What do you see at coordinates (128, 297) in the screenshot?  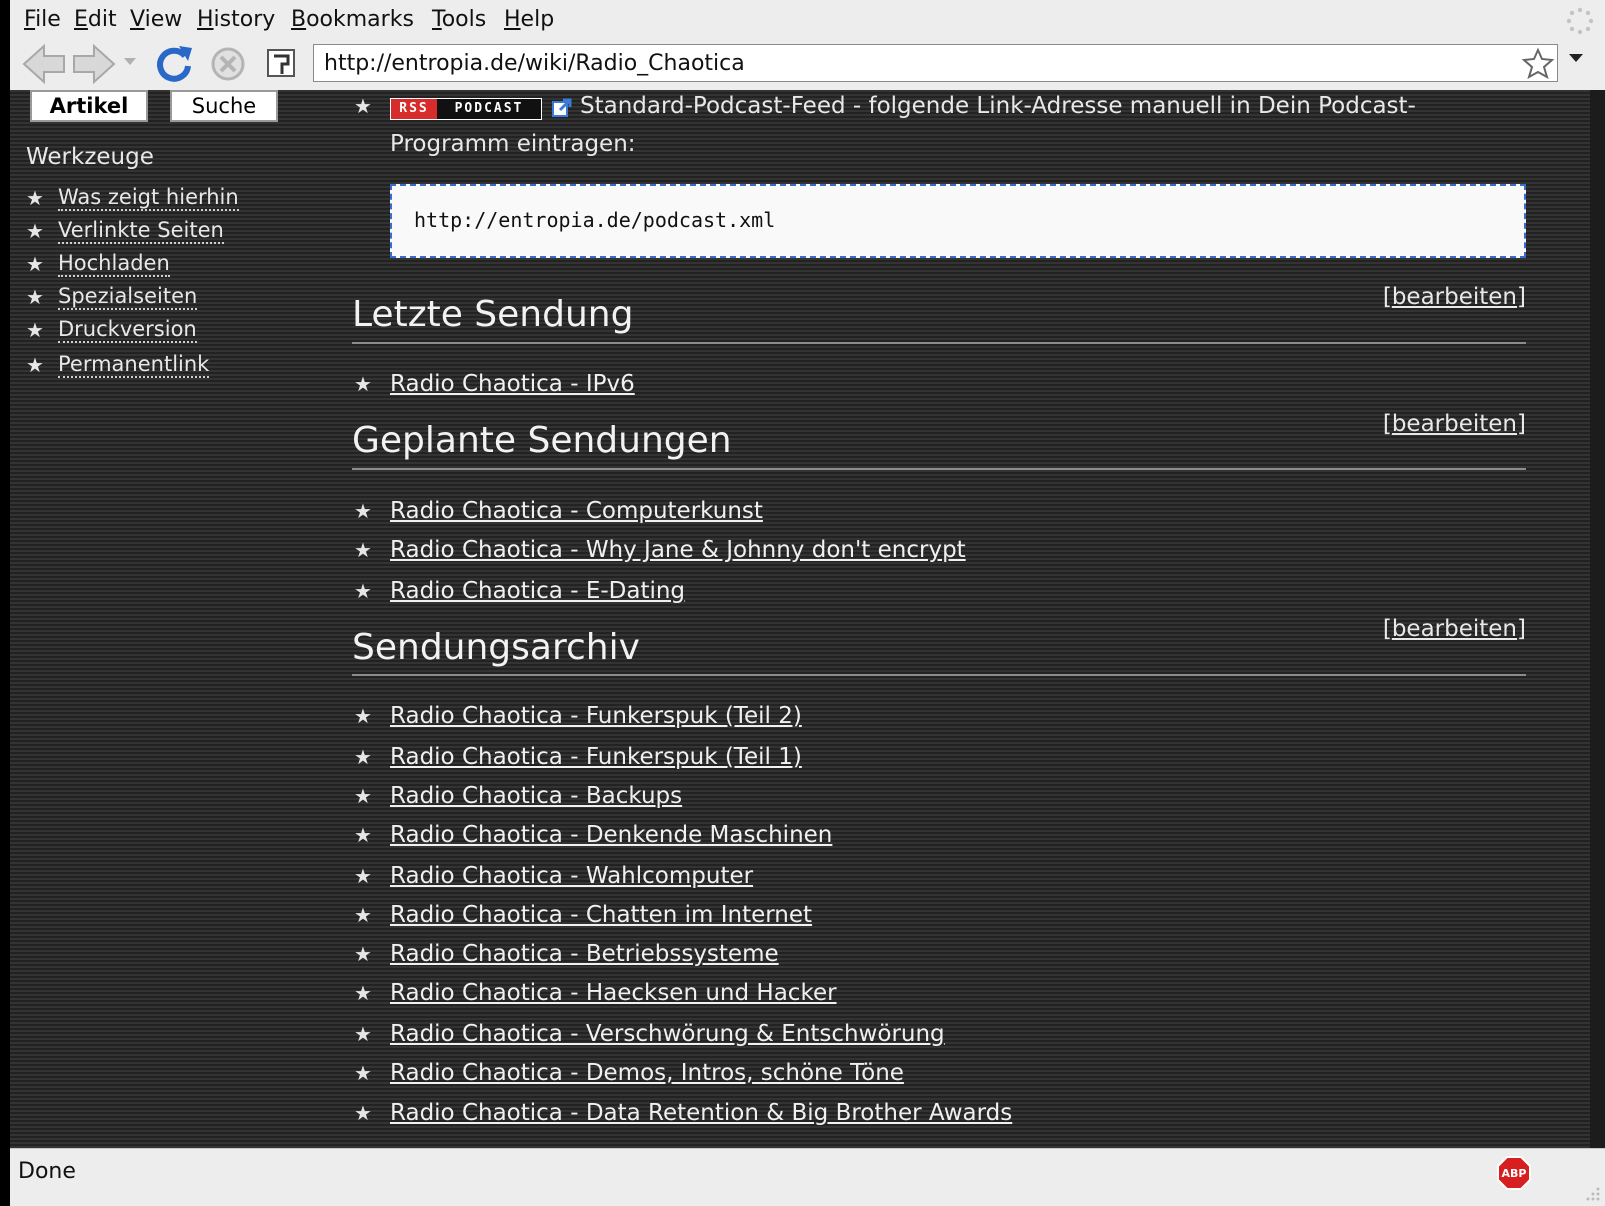 I see `sidebar-item-spezialseiten: Spezialseiten` at bounding box center [128, 297].